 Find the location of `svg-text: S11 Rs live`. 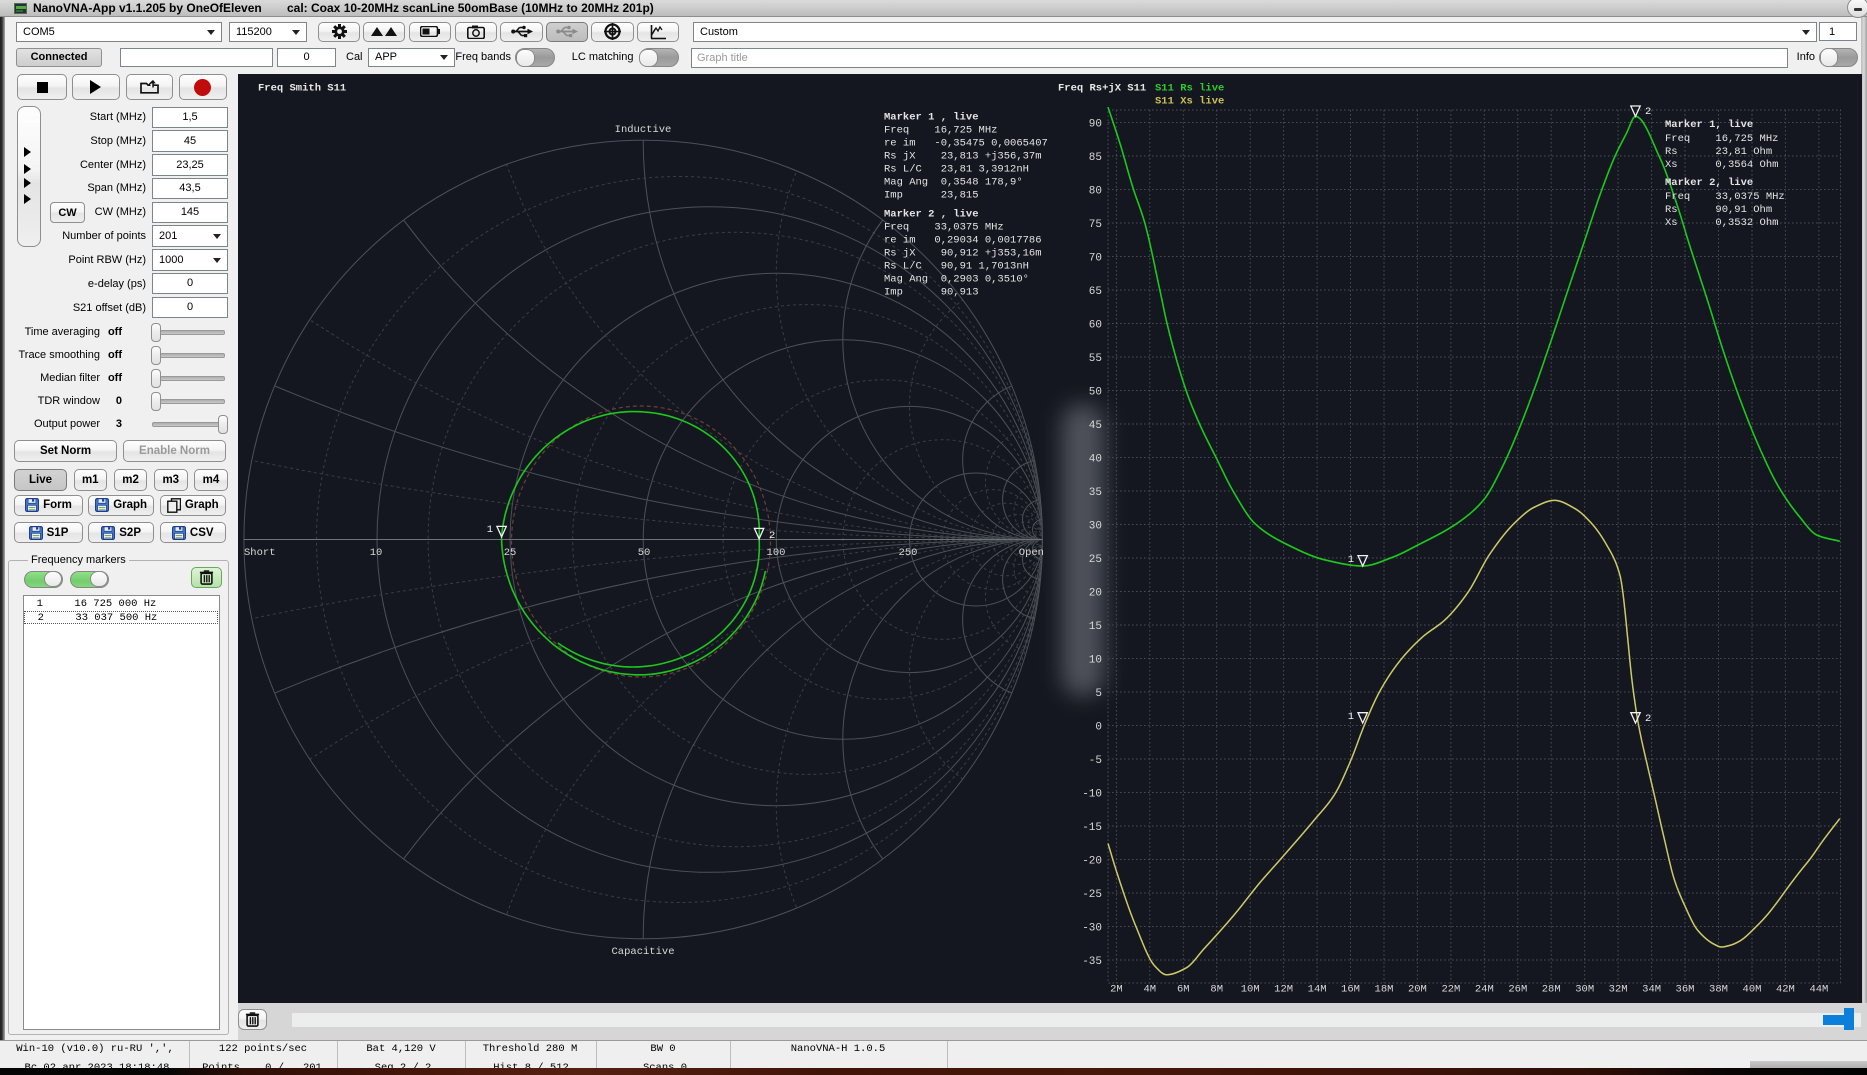

svg-text: S11 Rs live is located at coordinates (1189, 89).